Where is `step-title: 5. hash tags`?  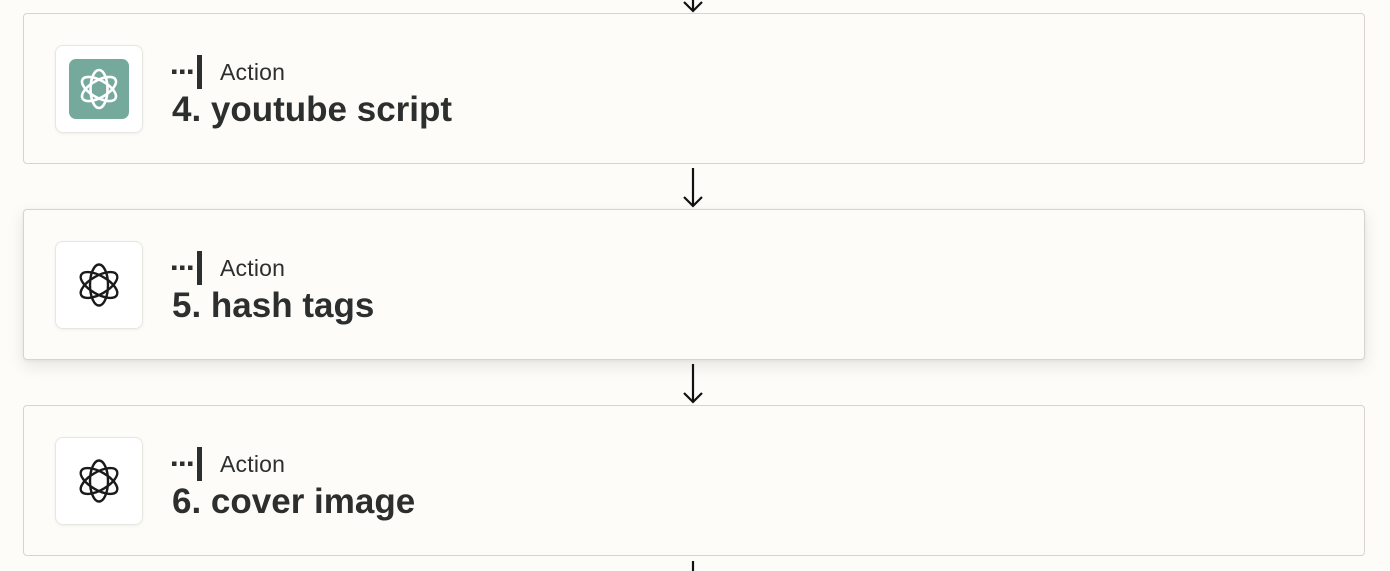 step-title: 5. hash tags is located at coordinates (273, 305).